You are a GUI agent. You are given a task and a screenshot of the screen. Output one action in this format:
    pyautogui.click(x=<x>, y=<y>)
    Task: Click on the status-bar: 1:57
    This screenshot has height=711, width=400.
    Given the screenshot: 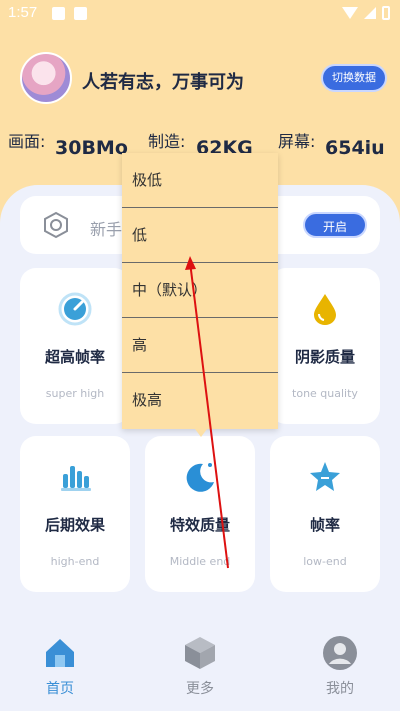 What is the action you would take?
    pyautogui.click(x=200, y=14)
    